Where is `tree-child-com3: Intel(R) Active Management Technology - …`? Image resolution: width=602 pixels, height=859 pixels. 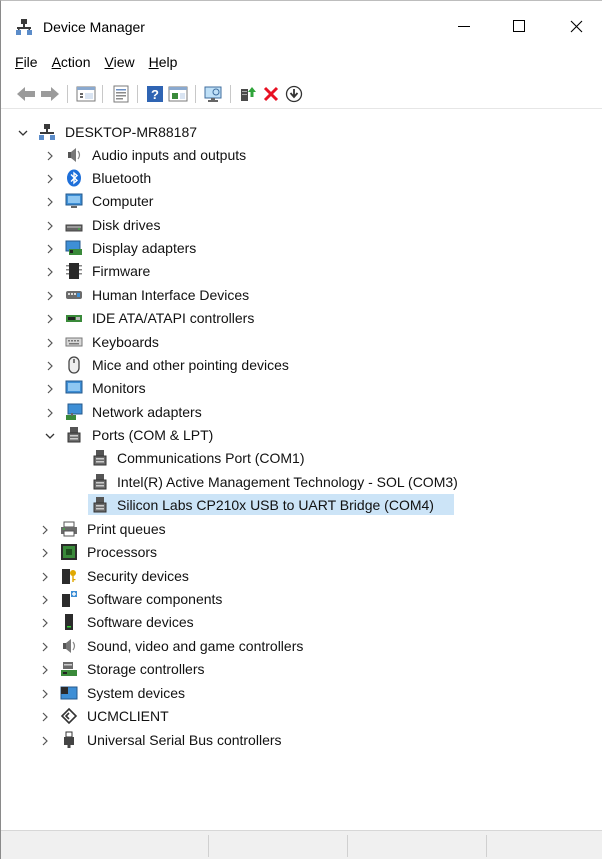 tree-child-com3: Intel(R) Active Management Technology - … is located at coordinates (301, 482).